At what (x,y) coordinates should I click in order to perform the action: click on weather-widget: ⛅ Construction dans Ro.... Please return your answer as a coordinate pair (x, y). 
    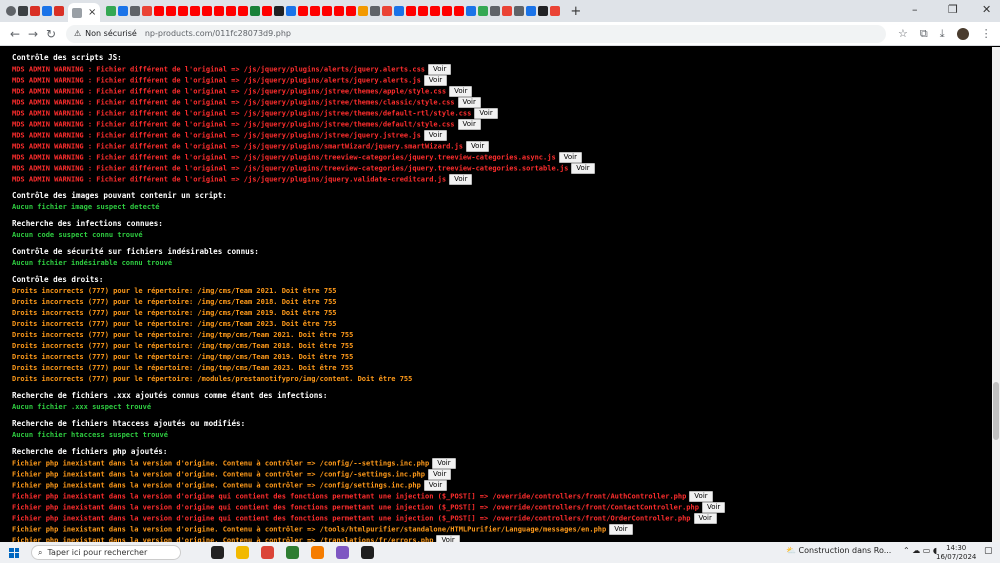
    Looking at the image, I should click on (838, 550).